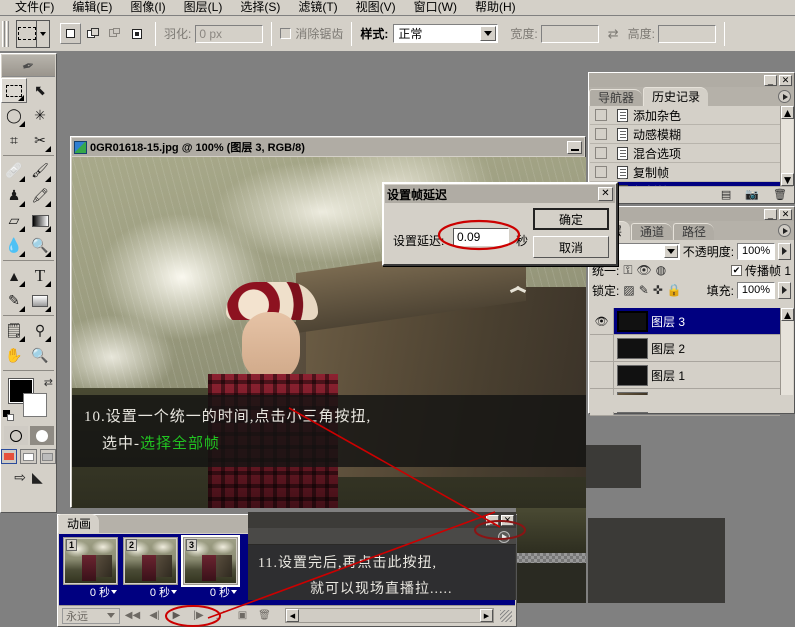 The image size is (795, 627). I want to click on clone-stamp-tool: ♟, so click(14, 195).